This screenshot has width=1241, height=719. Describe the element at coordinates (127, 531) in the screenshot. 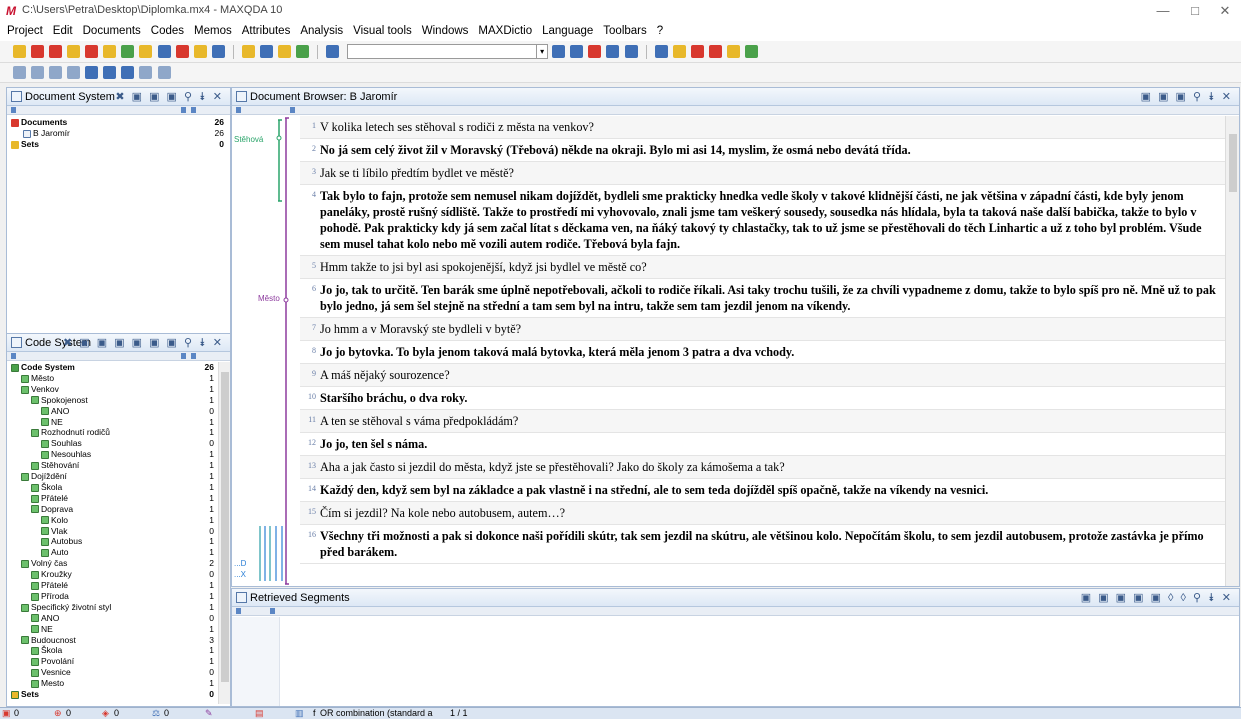

I see `code-tree-item: Vlak 0` at that location.